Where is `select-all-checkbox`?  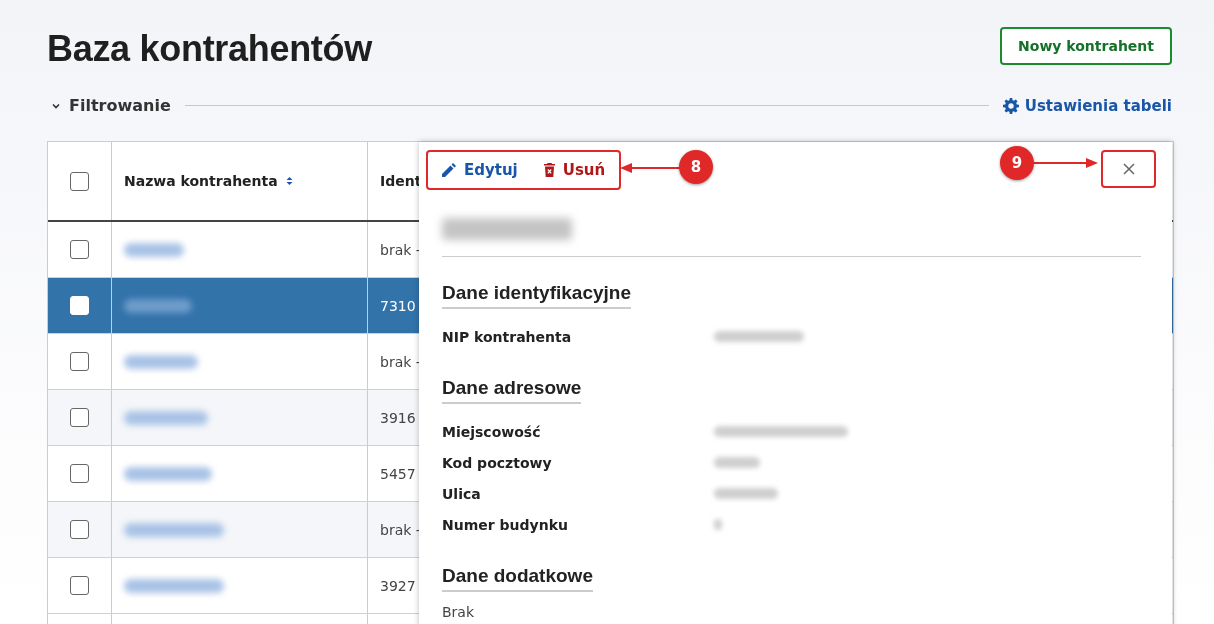 select-all-checkbox is located at coordinates (79, 181).